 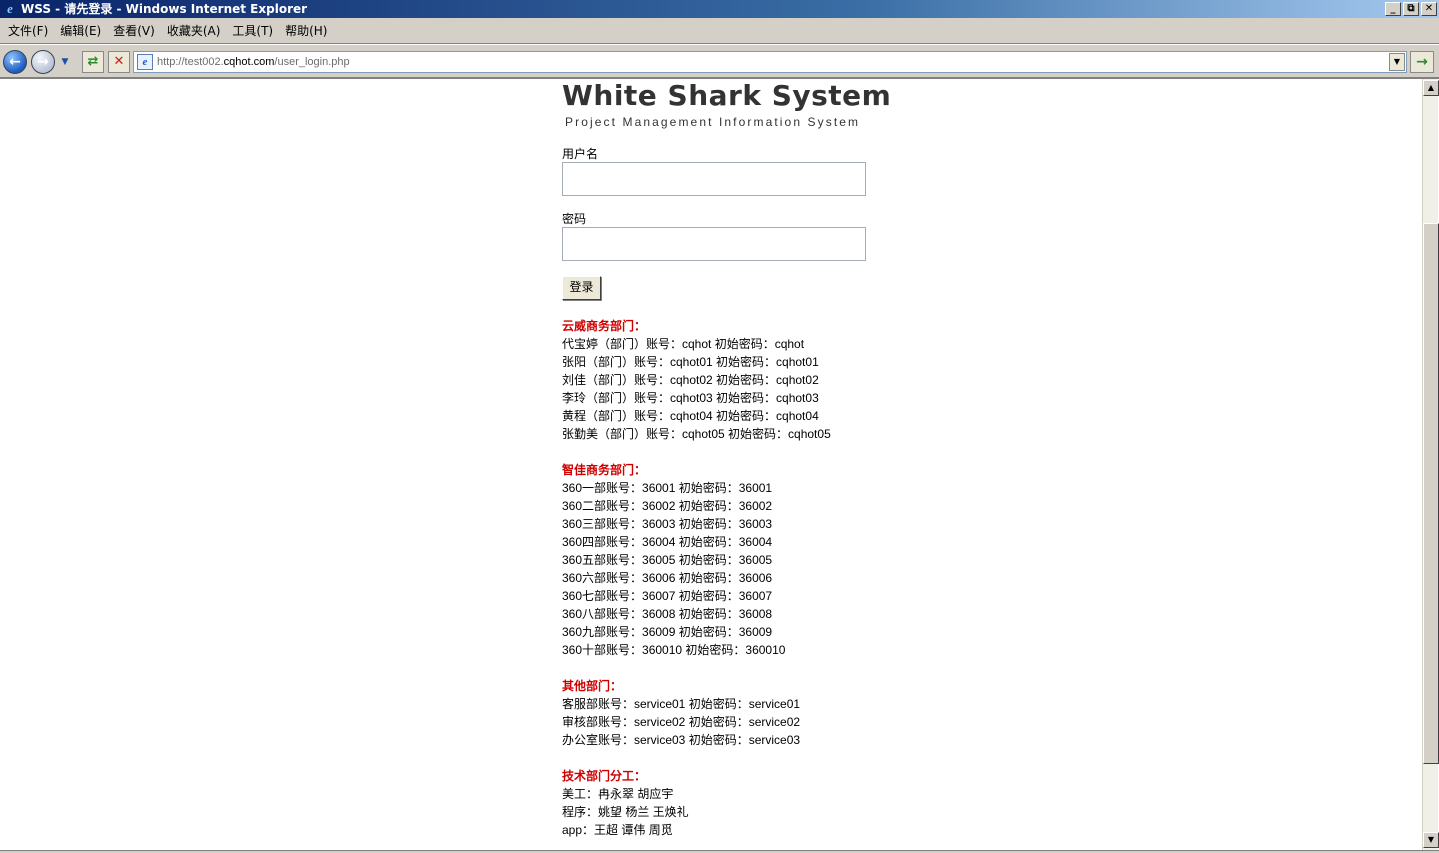 I want to click on account-line: 客服部账号：service01 初始密码：service01, so click(x=681, y=704).